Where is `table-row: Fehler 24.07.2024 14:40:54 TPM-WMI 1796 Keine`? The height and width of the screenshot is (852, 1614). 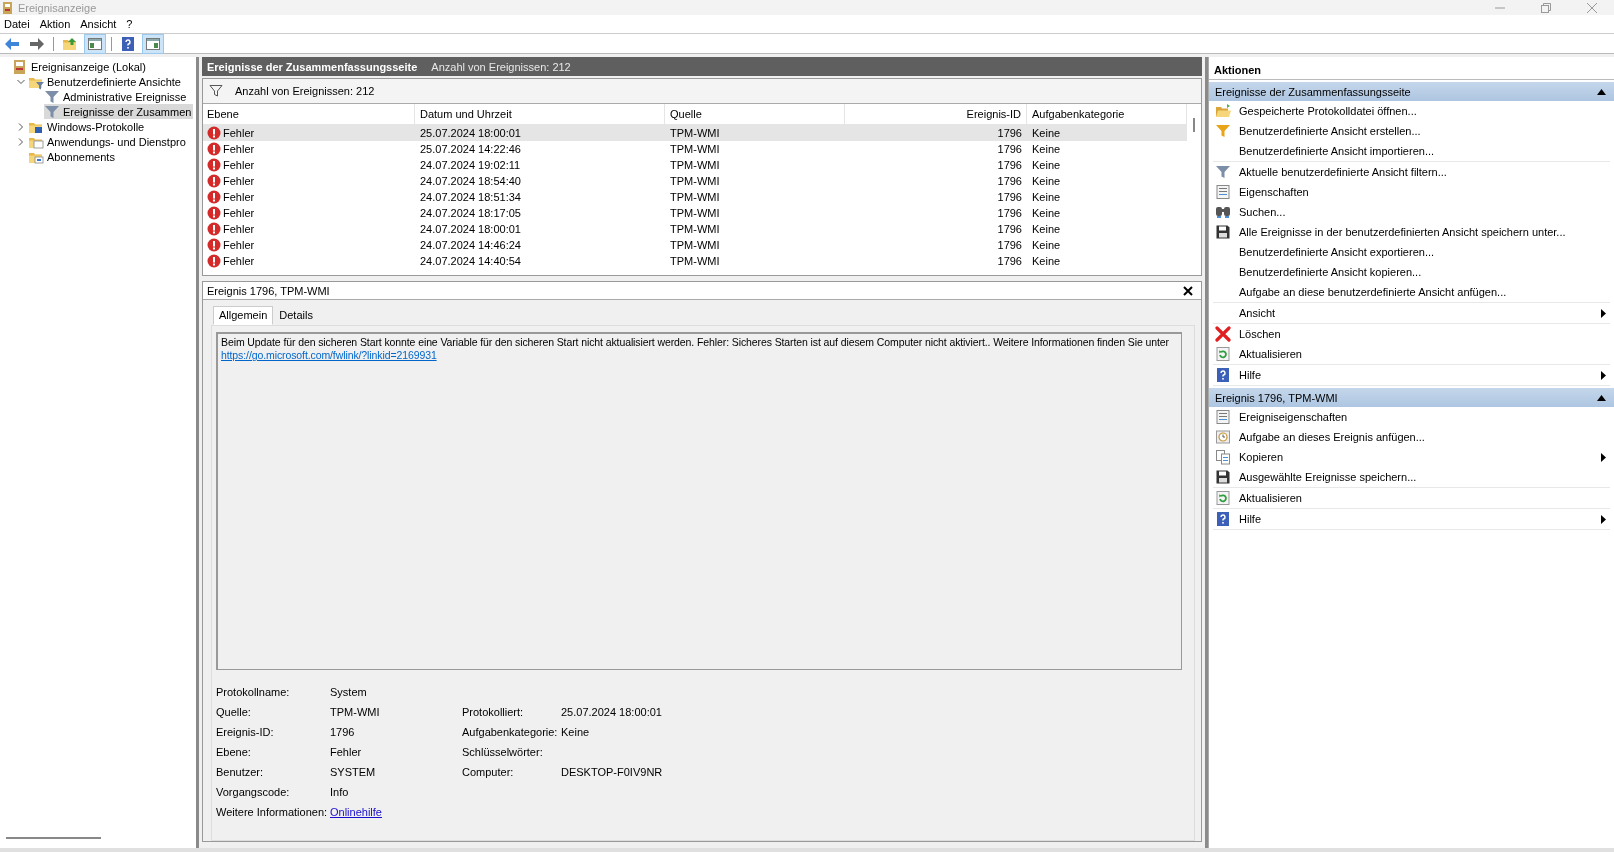 table-row: Fehler 24.07.2024 14:40:54 TPM-WMI 1796 Keine is located at coordinates (695, 261).